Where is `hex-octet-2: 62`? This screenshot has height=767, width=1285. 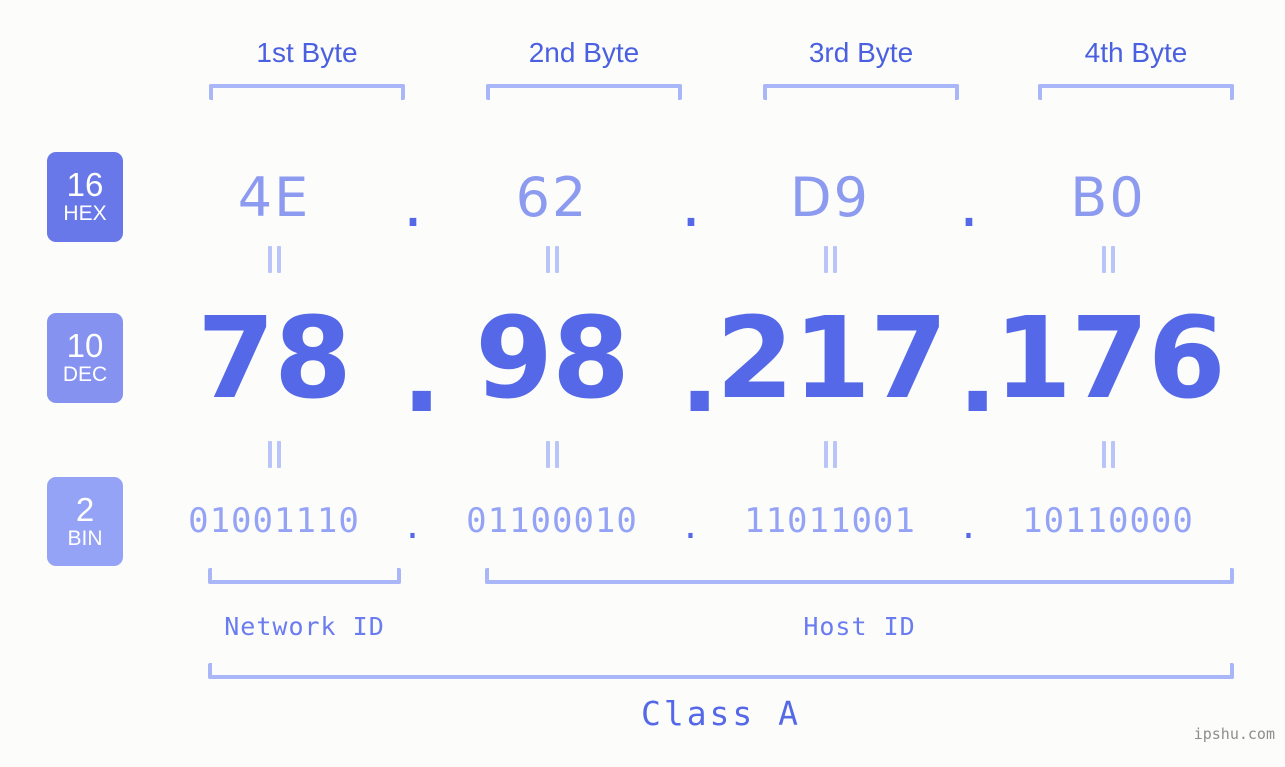 hex-octet-2: 62 is located at coordinates (552, 197).